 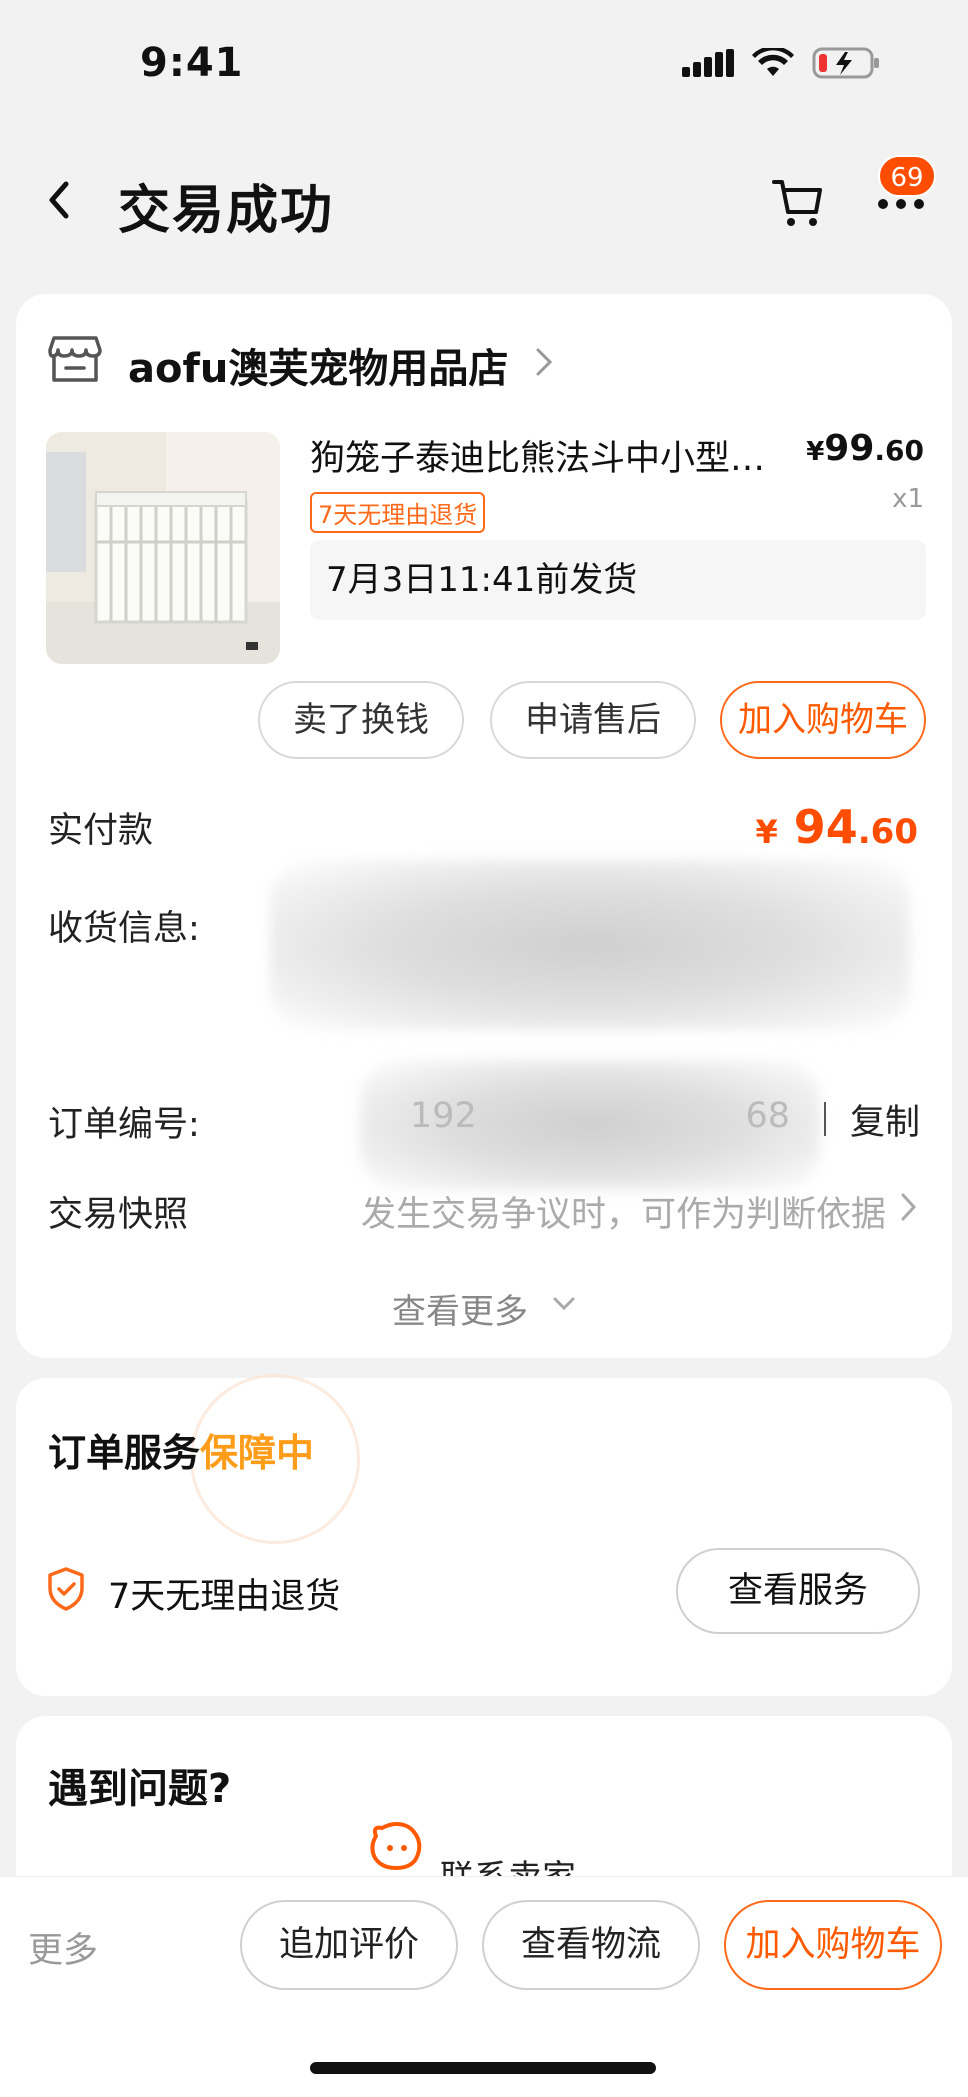 I want to click on page-title: 交易成功, so click(x=226, y=211).